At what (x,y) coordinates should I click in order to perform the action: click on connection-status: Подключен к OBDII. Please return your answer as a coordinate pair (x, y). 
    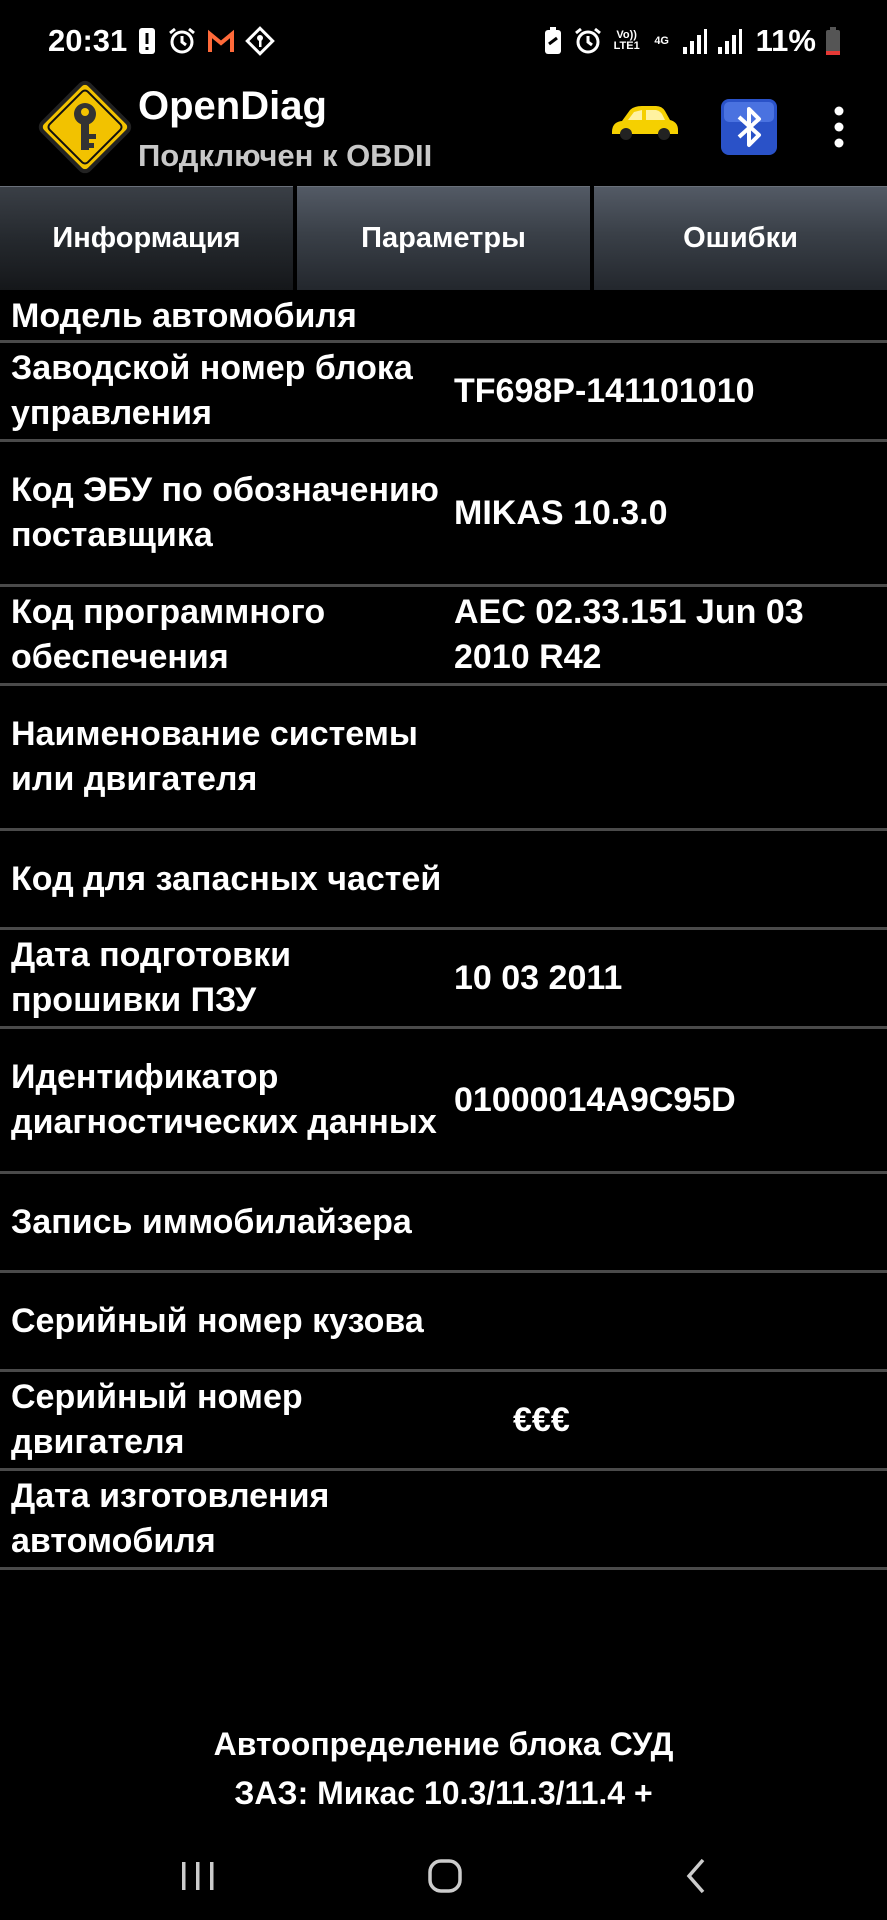
    Looking at the image, I should click on (285, 155).